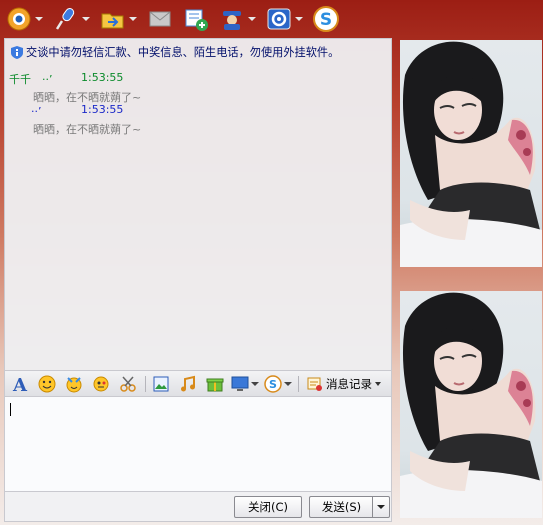 The height and width of the screenshot is (525, 543). Describe the element at coordinates (279, 19) in the screenshot. I see `settings-icon` at that location.